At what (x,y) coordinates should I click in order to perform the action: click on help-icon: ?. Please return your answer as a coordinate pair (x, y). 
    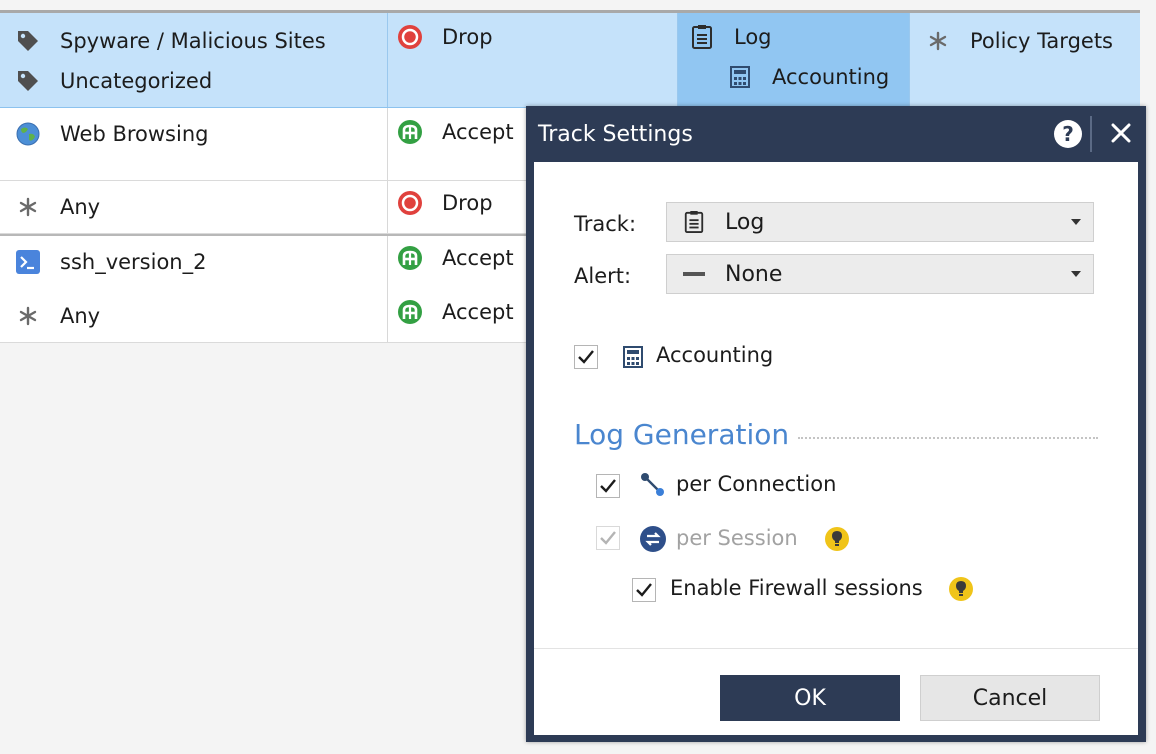
    Looking at the image, I should click on (1068, 134).